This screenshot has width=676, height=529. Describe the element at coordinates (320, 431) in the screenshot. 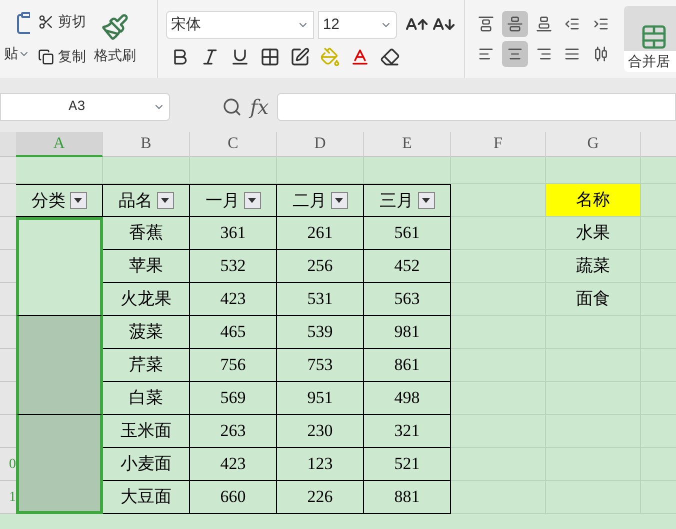

I see `table-cell: 230` at that location.